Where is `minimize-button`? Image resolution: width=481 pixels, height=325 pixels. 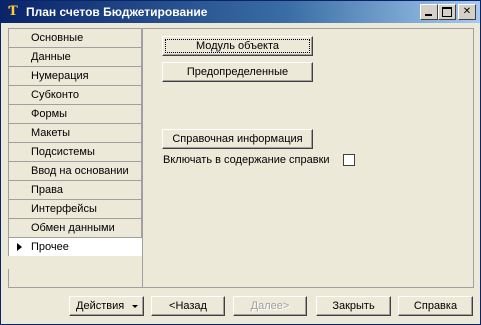
minimize-button is located at coordinates (429, 12).